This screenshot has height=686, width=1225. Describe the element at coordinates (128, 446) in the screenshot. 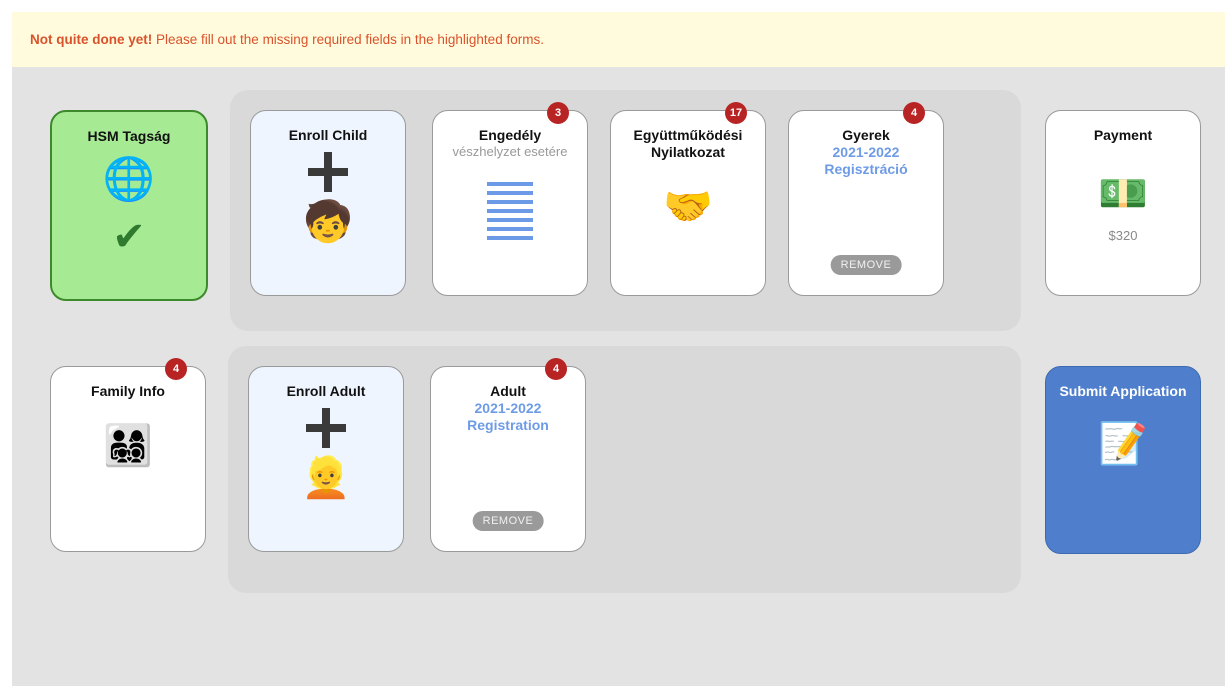

I see `family-icon: 👨‍👩‍👧‍👦` at that location.